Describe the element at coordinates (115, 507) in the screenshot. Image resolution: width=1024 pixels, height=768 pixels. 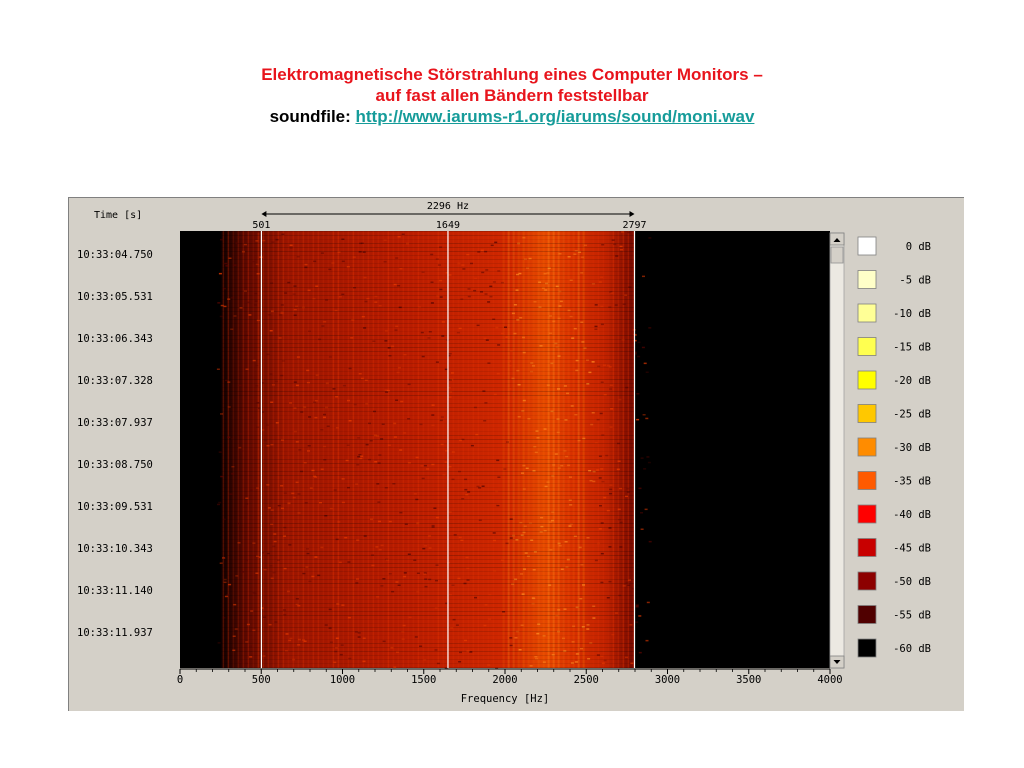
I see `y-tick-label: 10:33:09.531` at that location.